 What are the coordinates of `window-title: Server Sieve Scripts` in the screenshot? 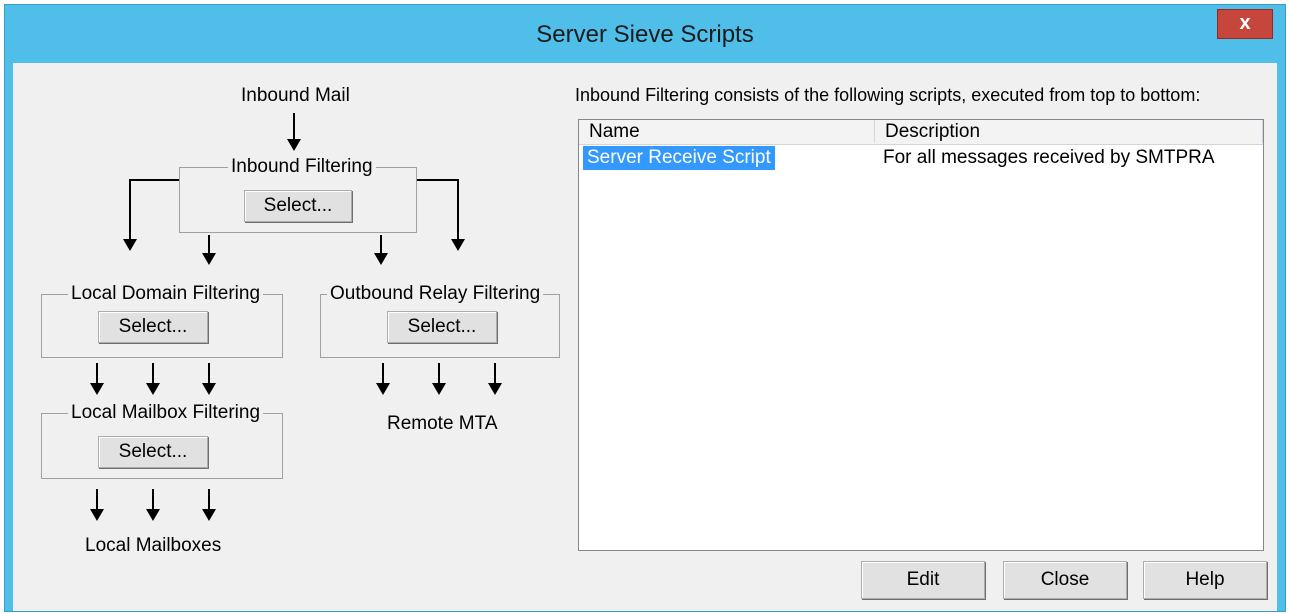 It's located at (645, 34).